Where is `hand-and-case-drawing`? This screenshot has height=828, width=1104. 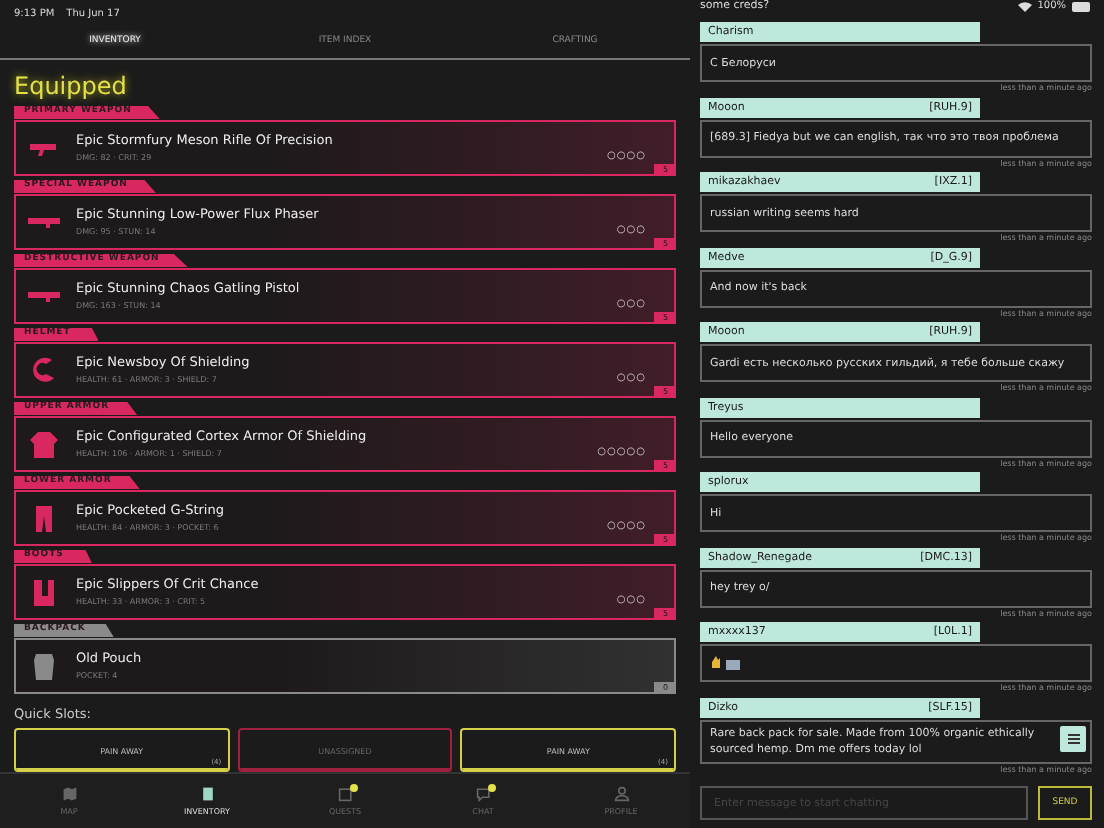
hand-and-case-drawing is located at coordinates (726, 663).